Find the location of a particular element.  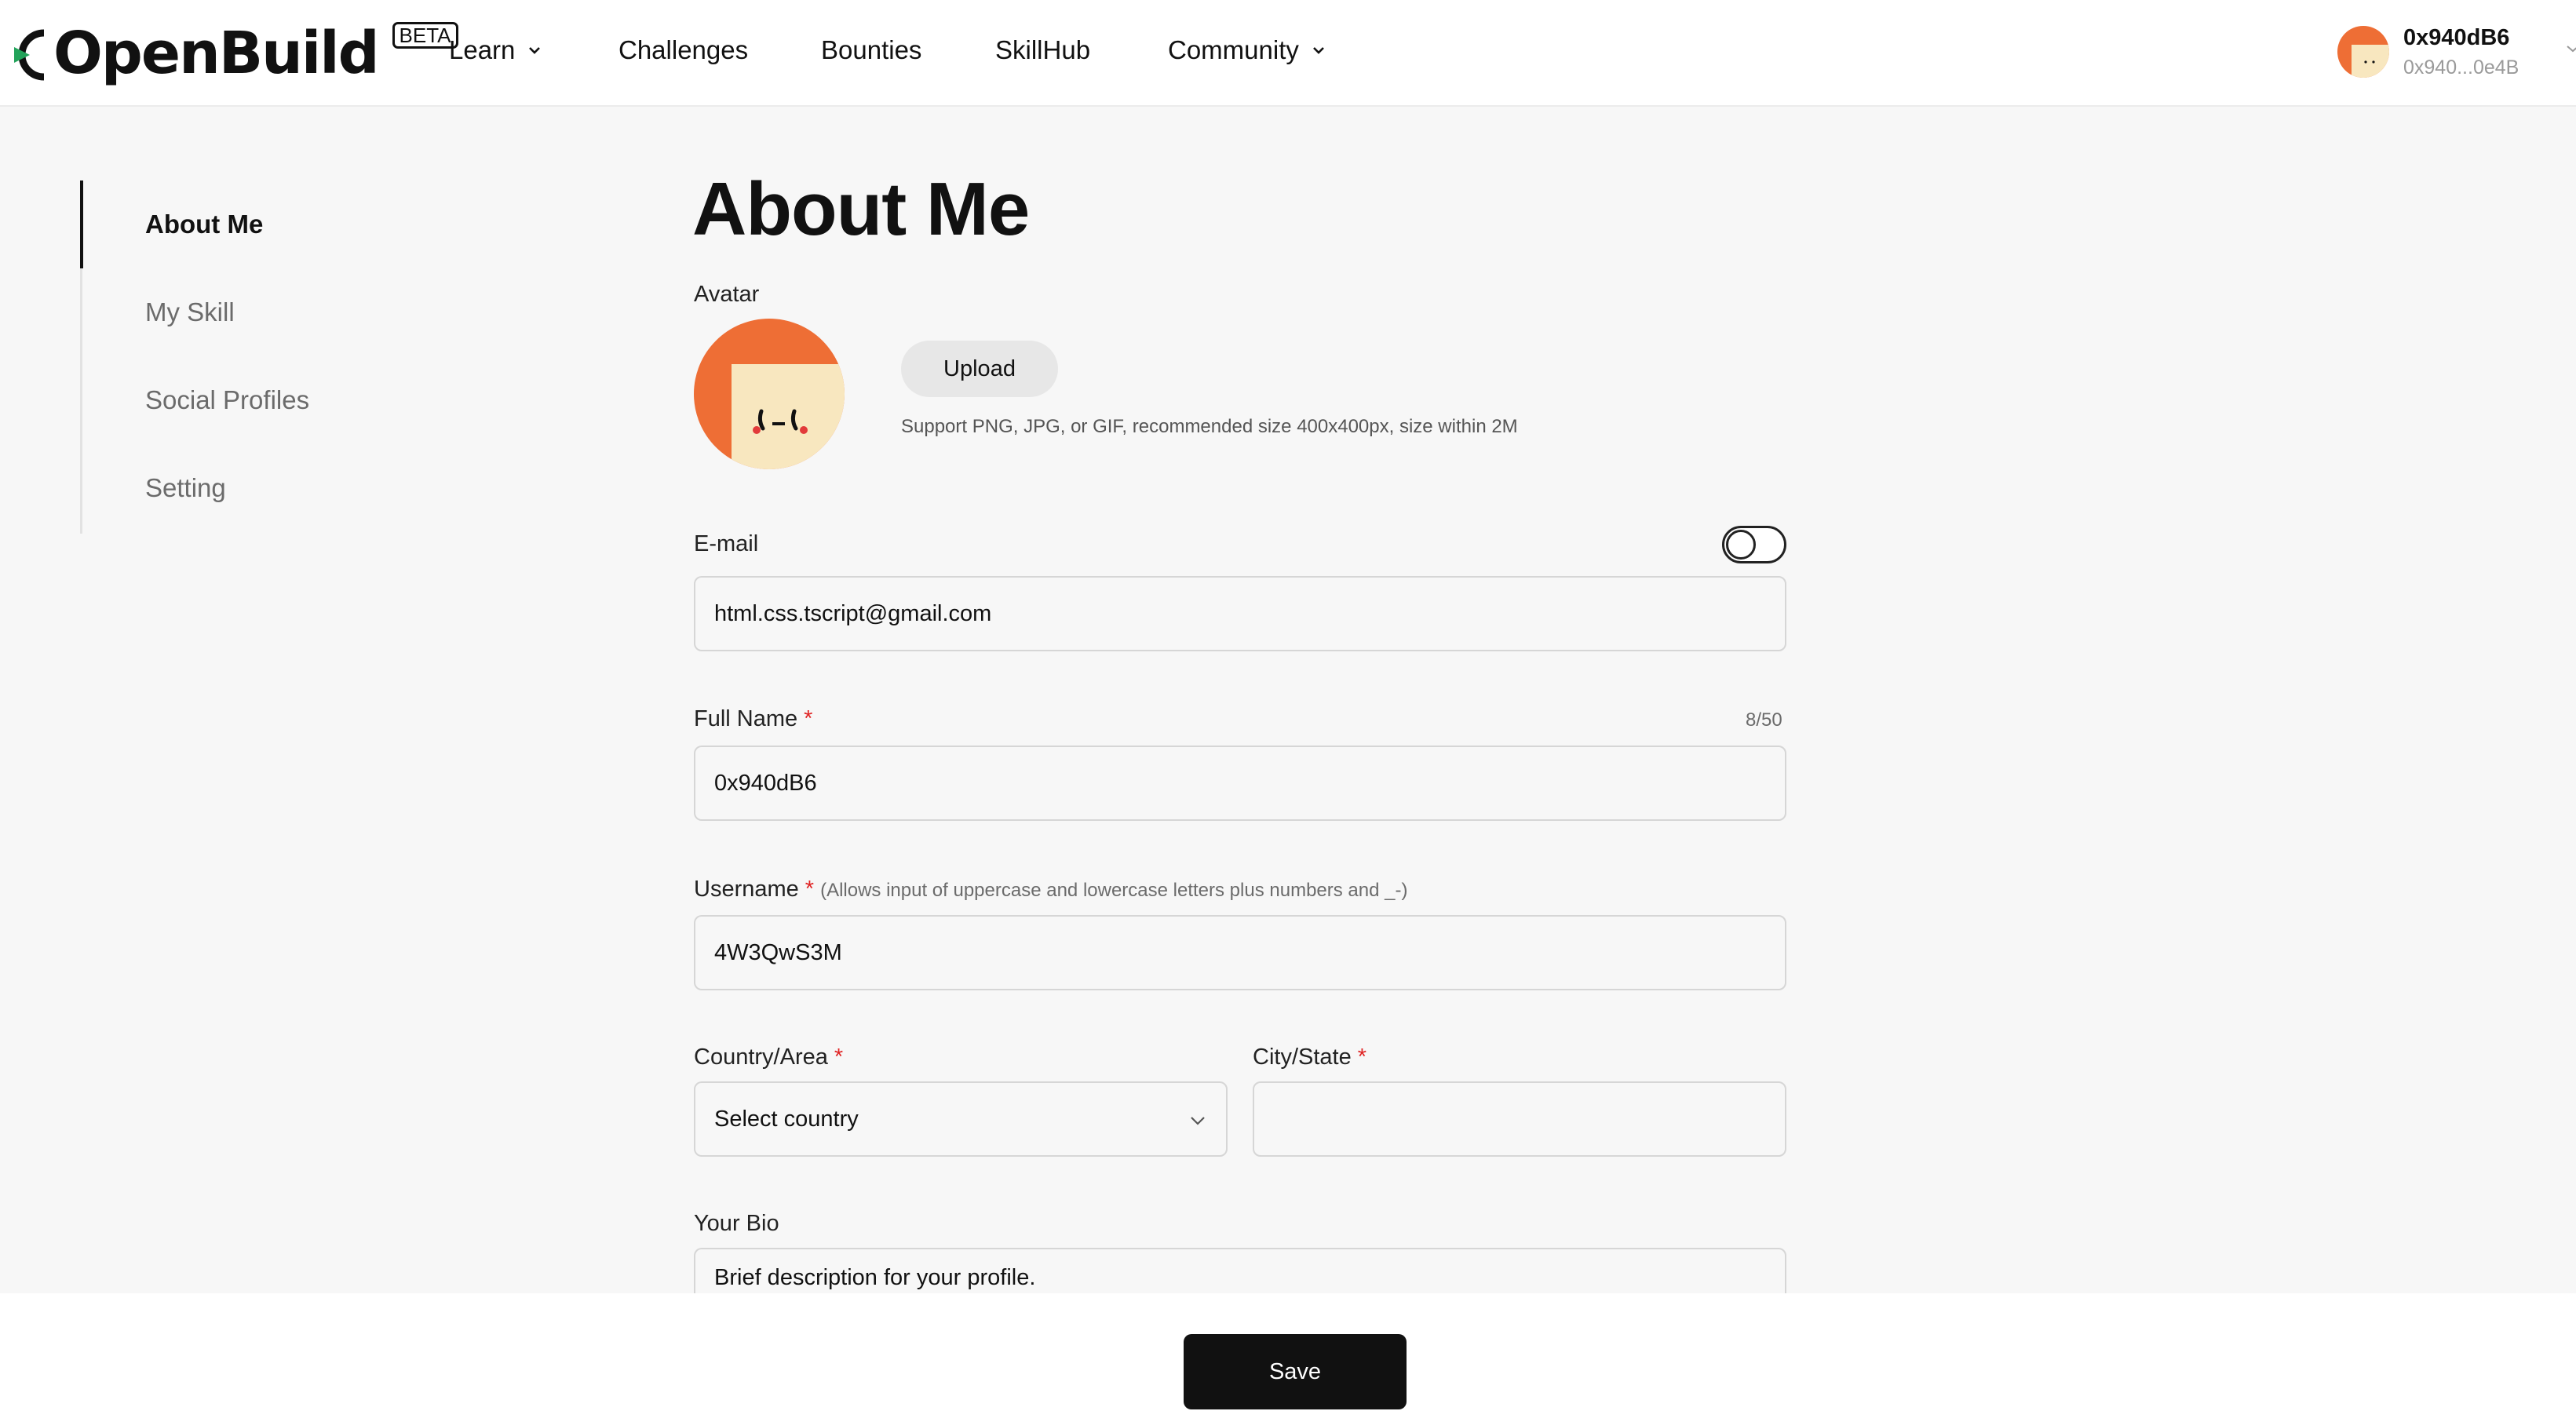

username-field: 4W3QwS3M is located at coordinates (1240, 953).